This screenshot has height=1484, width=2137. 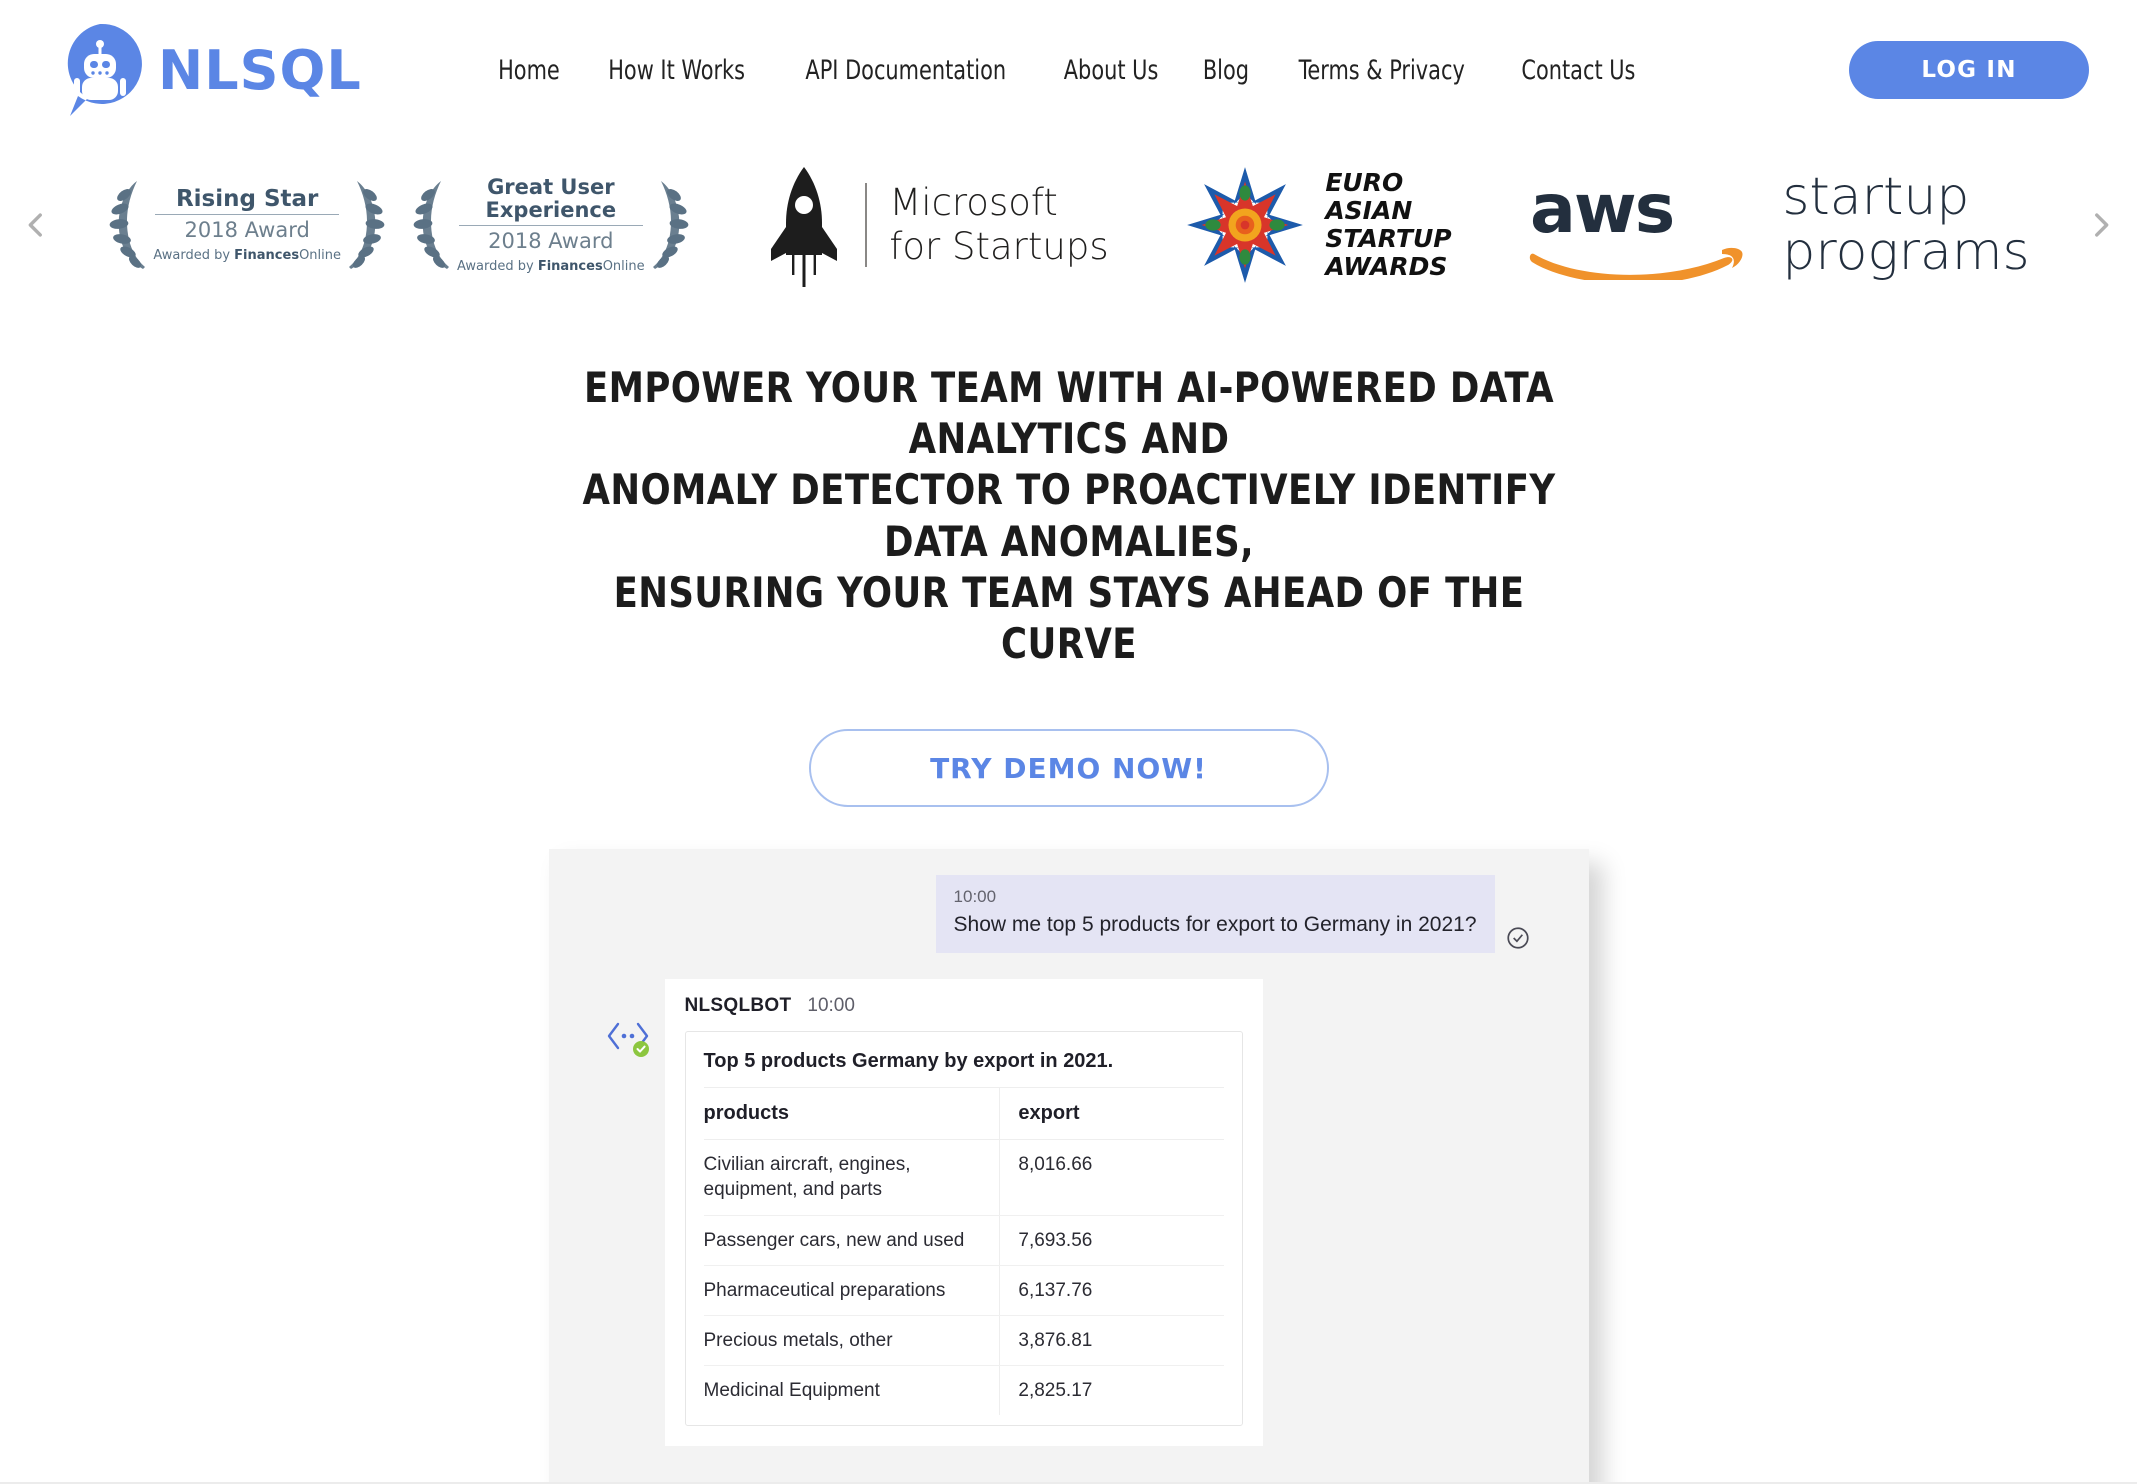 I want to click on brand-logo: NLSQL, so click(x=205, y=70).